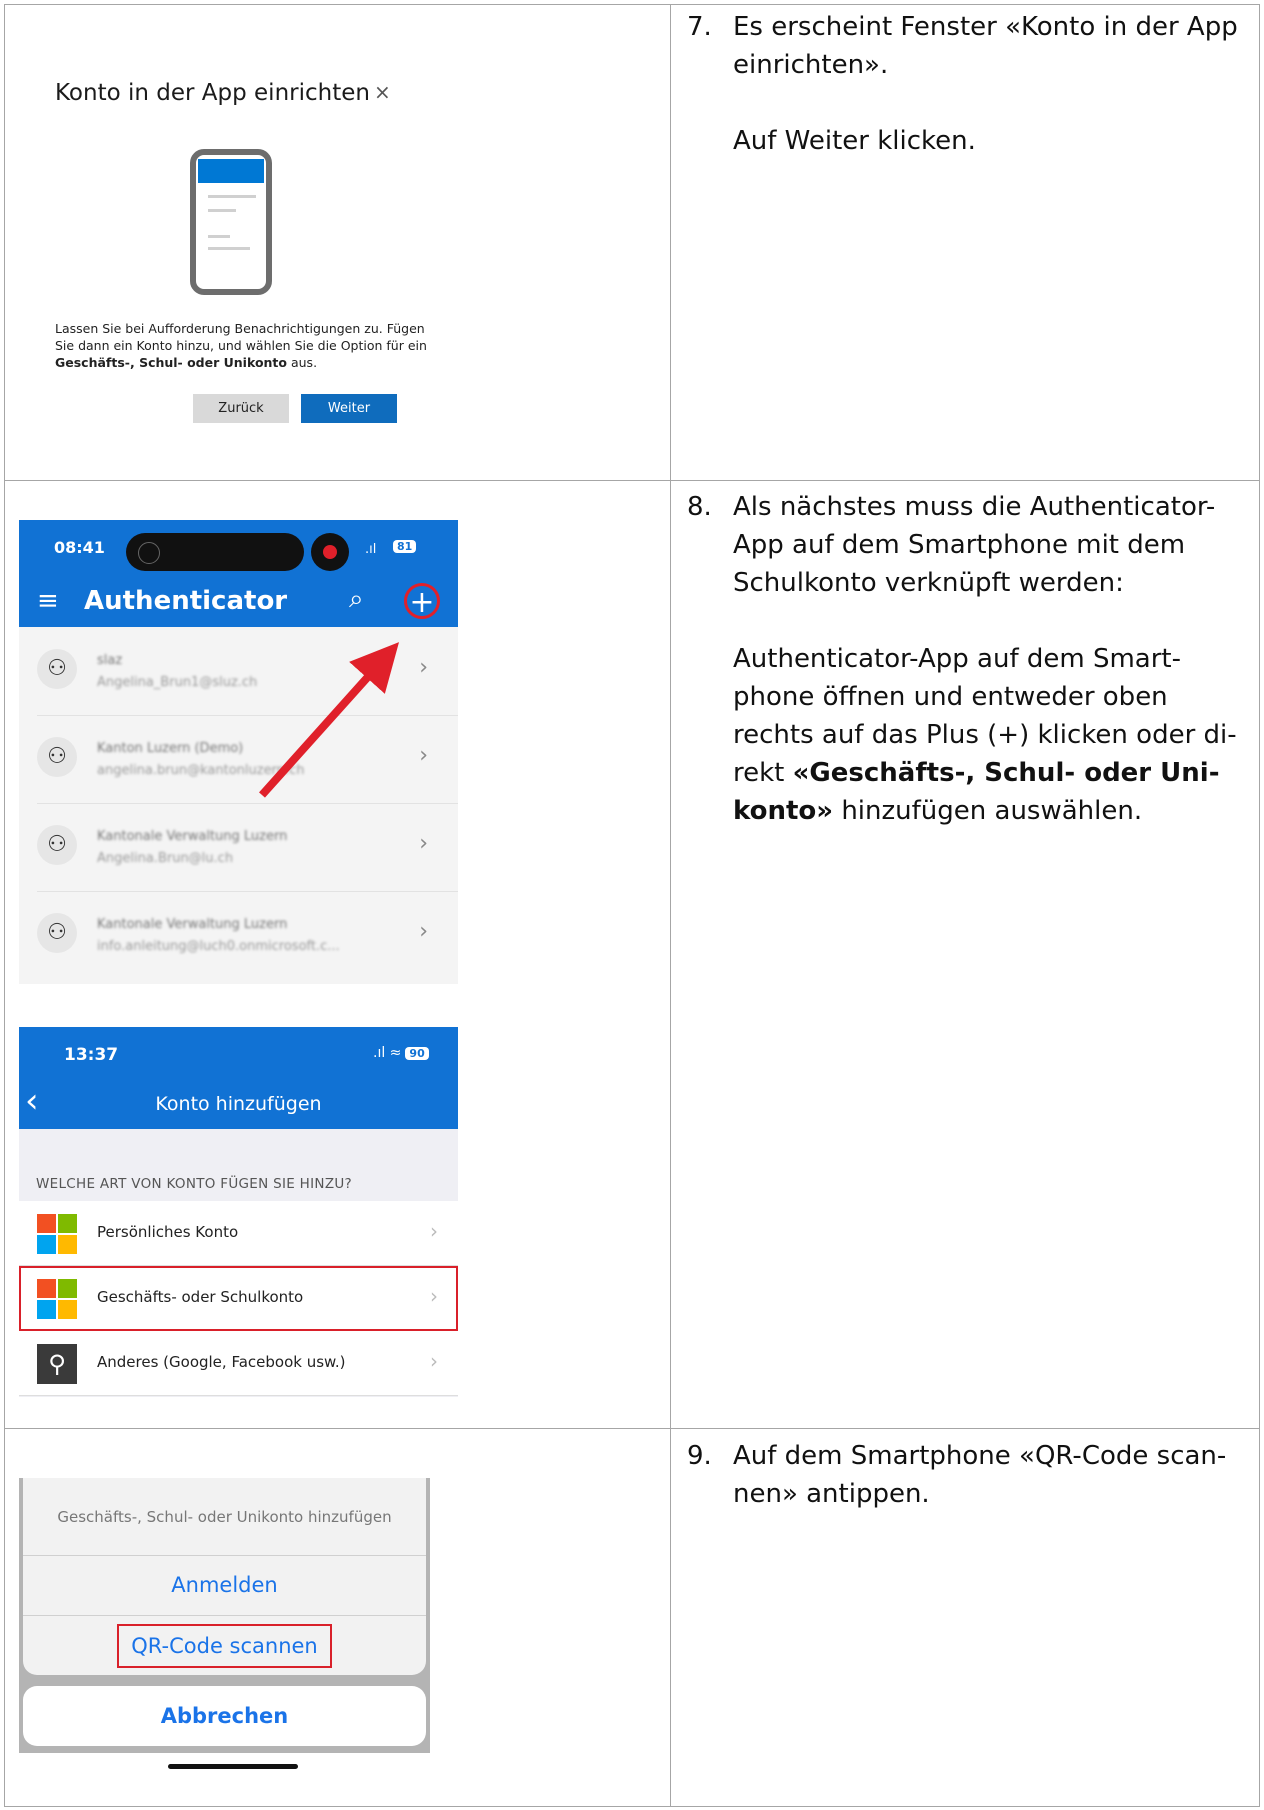 This screenshot has height=1810, width=1264. What do you see at coordinates (221, 1362) in the screenshot?
I see `list-item-label: Anderes (Google, Facebook usw.)` at bounding box center [221, 1362].